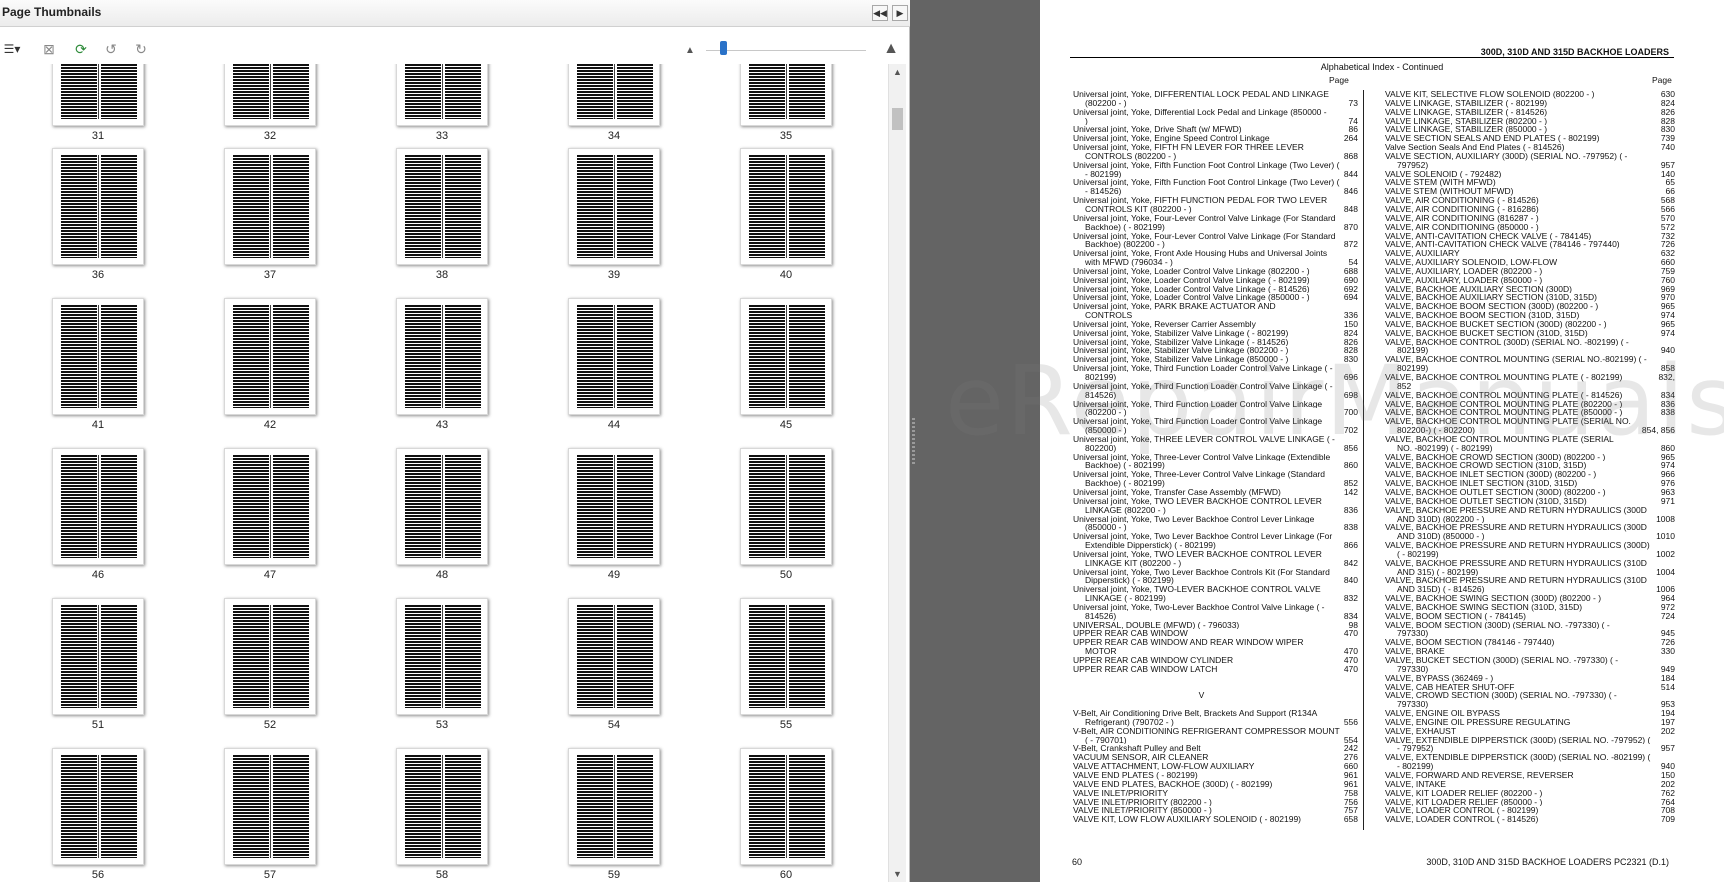  Describe the element at coordinates (1215, 227) in the screenshot. I see `index-entry: Backhoe) ( - 802199) 870` at that location.